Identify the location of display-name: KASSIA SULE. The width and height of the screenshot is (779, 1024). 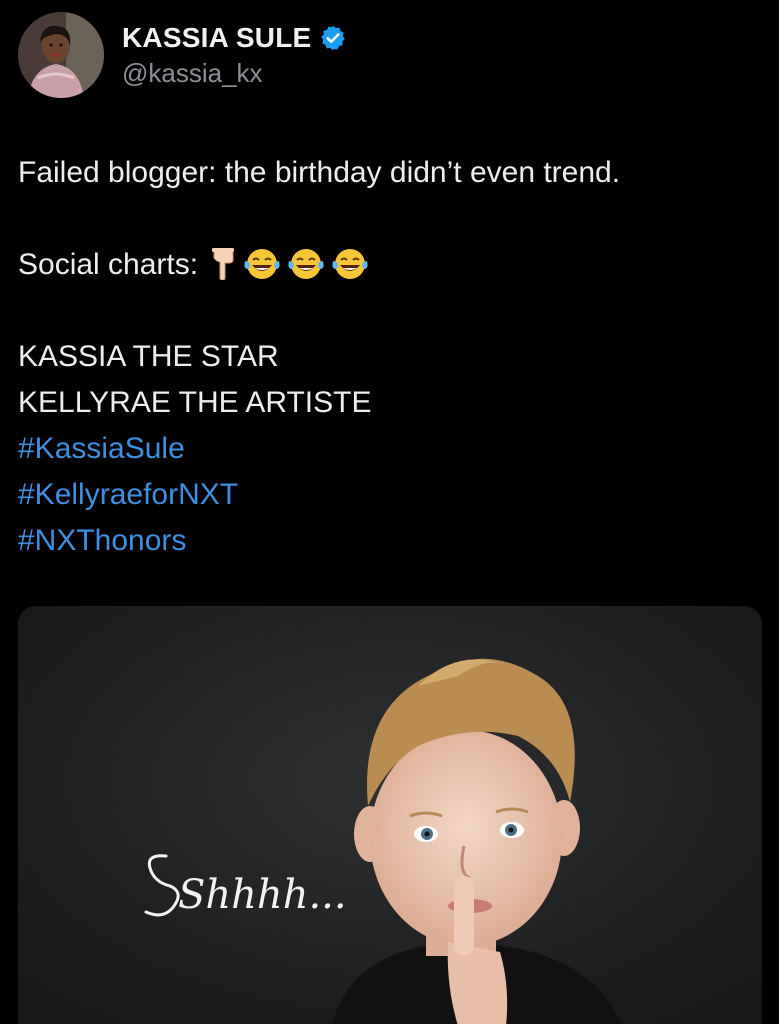
(216, 38).